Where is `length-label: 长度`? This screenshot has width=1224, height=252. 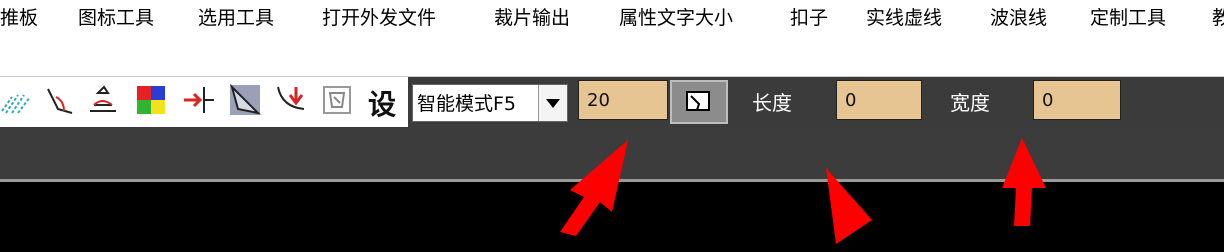 length-label: 长度 is located at coordinates (772, 103).